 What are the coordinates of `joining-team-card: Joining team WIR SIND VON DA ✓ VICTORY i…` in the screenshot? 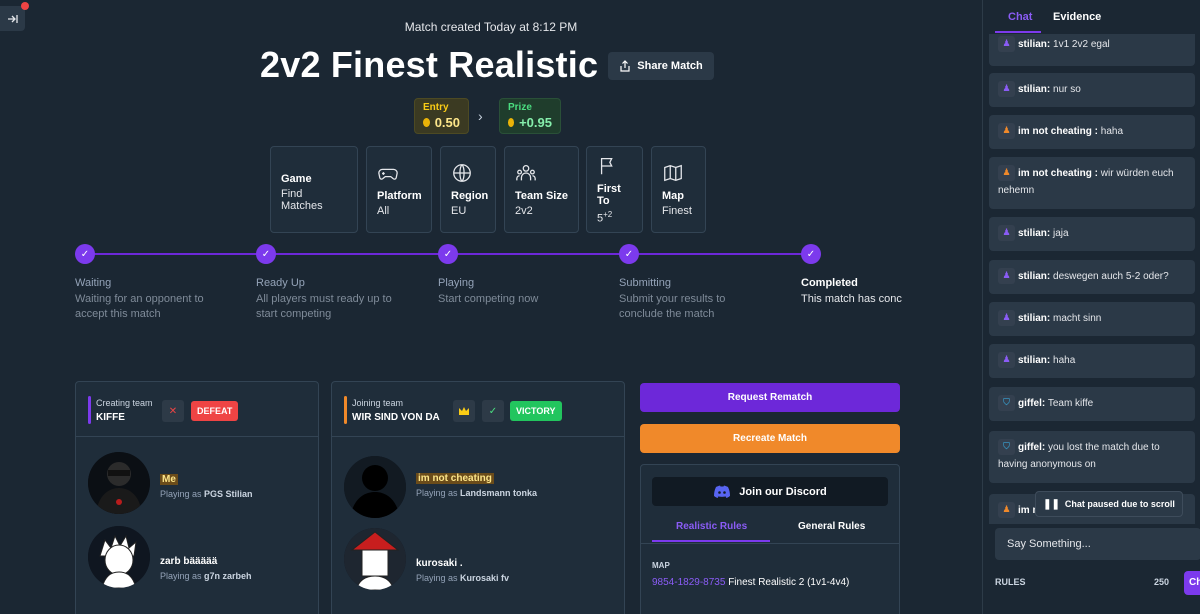 It's located at (478, 497).